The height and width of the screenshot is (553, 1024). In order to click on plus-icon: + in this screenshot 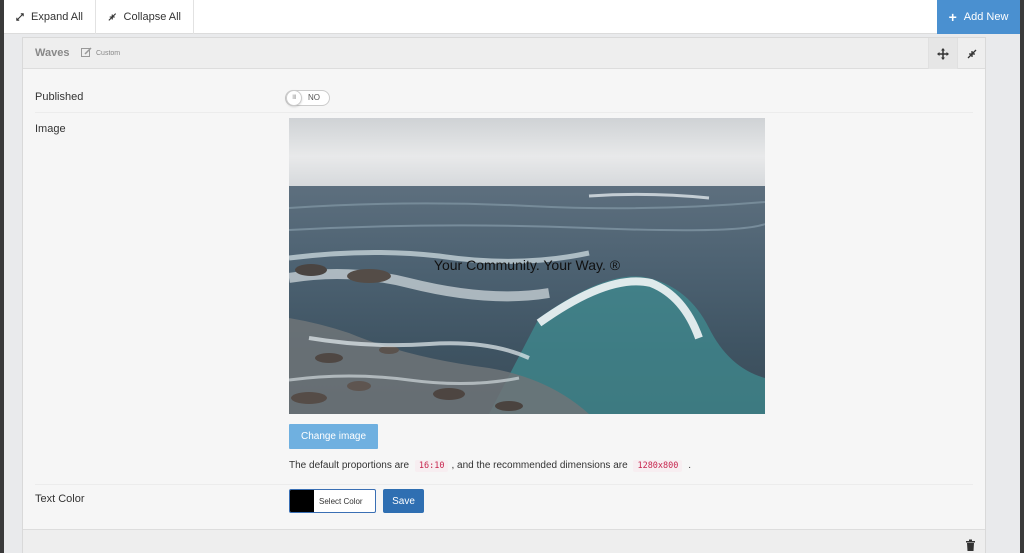, I will do `click(952, 17)`.